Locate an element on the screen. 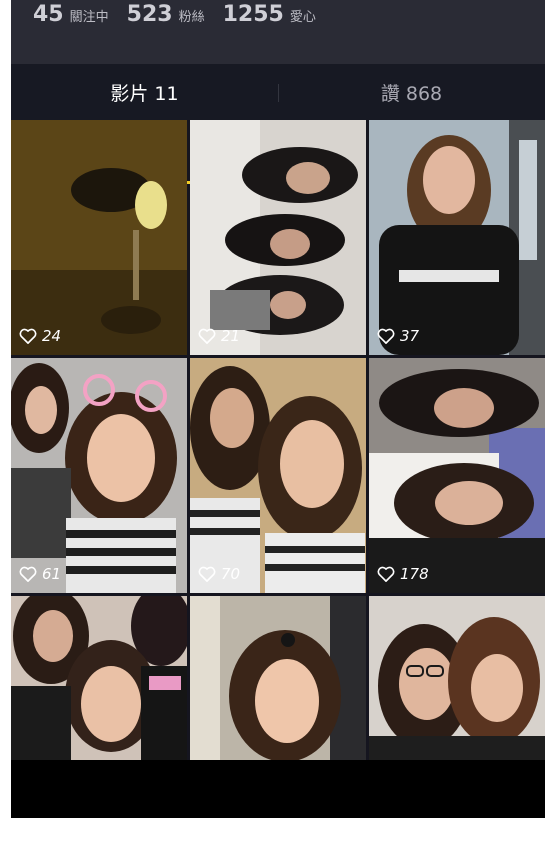  following-label: 關注中 is located at coordinates (89, 15).